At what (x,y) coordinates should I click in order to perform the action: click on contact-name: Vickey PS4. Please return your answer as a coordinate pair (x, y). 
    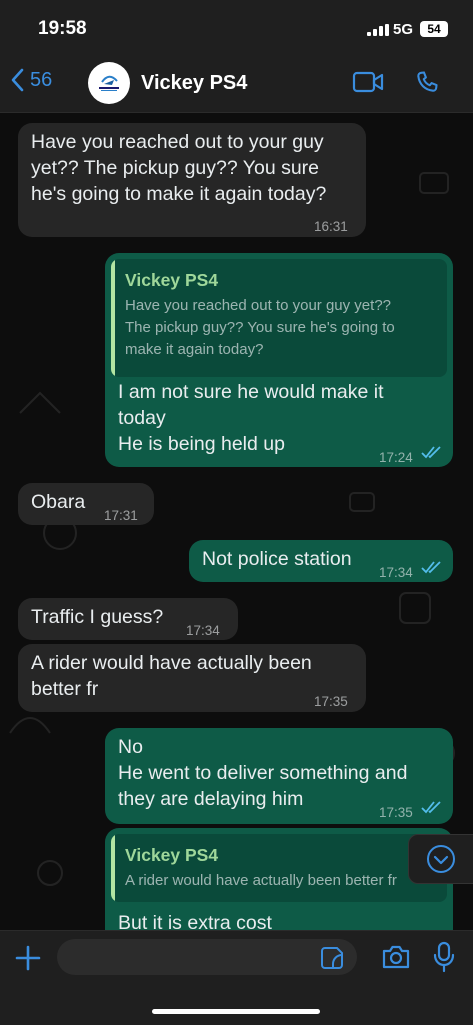
    Looking at the image, I should click on (194, 83).